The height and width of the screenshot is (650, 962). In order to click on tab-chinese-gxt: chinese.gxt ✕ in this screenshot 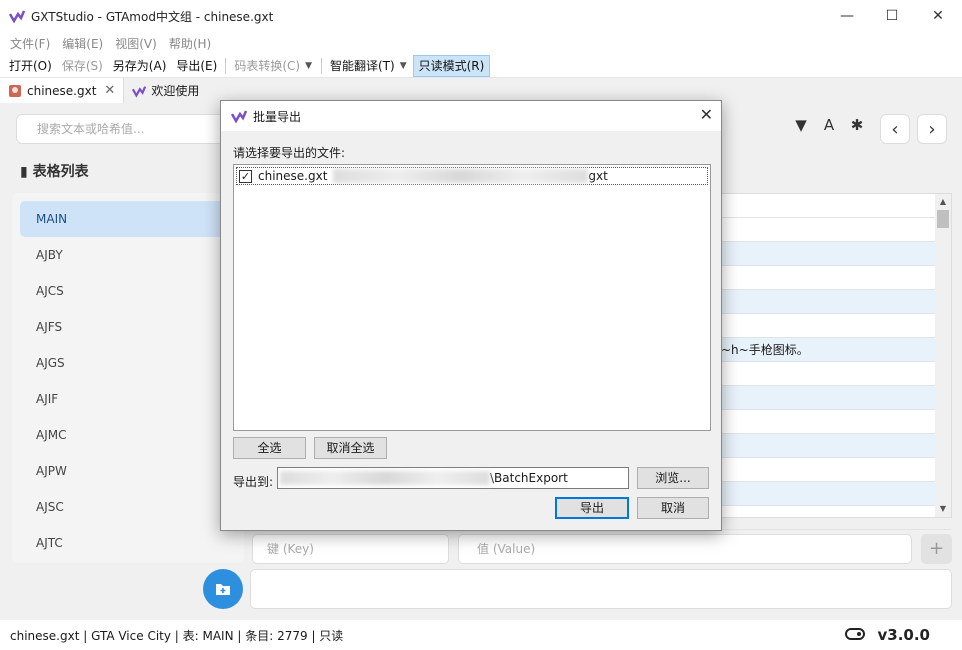, I will do `click(62, 90)`.